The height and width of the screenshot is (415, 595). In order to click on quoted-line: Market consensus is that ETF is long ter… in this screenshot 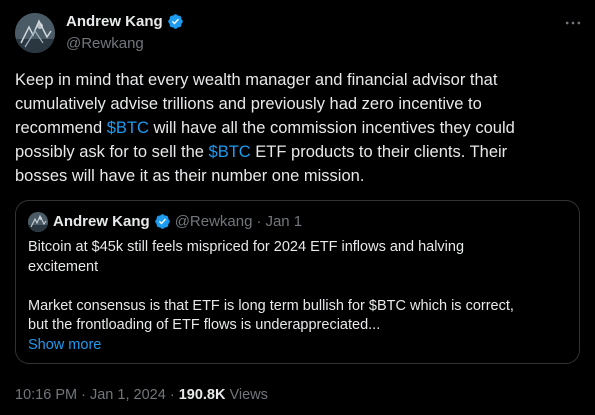, I will do `click(271, 305)`.